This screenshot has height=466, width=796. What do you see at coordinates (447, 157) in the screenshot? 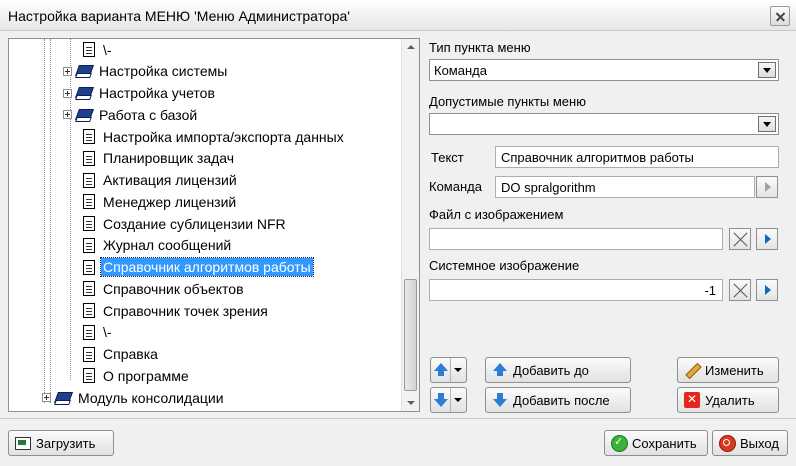
I see `text-label: Текст` at bounding box center [447, 157].